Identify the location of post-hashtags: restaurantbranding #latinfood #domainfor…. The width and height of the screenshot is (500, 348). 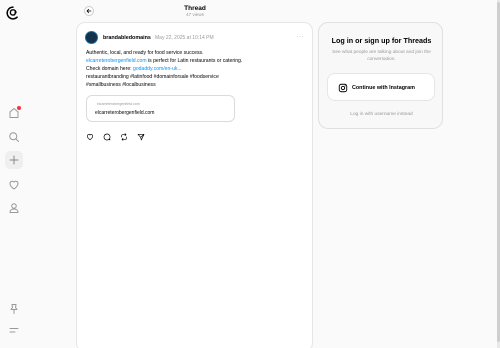
(152, 77).